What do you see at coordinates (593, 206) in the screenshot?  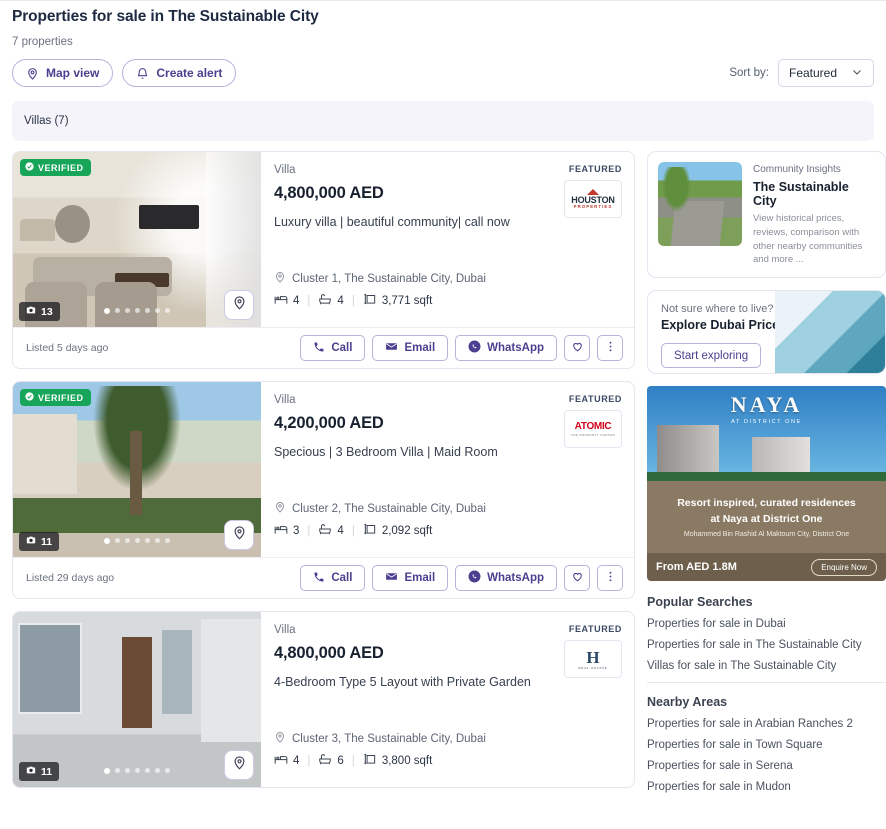 I see `agency-name-line2: PROPERTIES` at bounding box center [593, 206].